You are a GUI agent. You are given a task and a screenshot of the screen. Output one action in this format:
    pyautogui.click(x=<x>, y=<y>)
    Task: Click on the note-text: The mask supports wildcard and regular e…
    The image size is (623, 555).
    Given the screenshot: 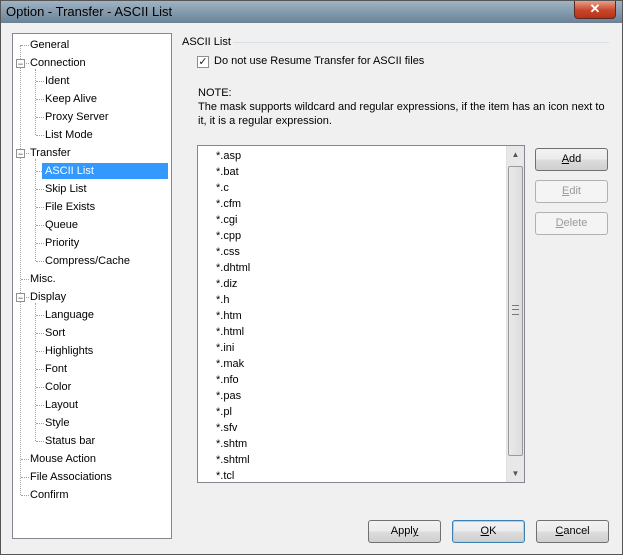 What is the action you would take?
    pyautogui.click(x=401, y=114)
    